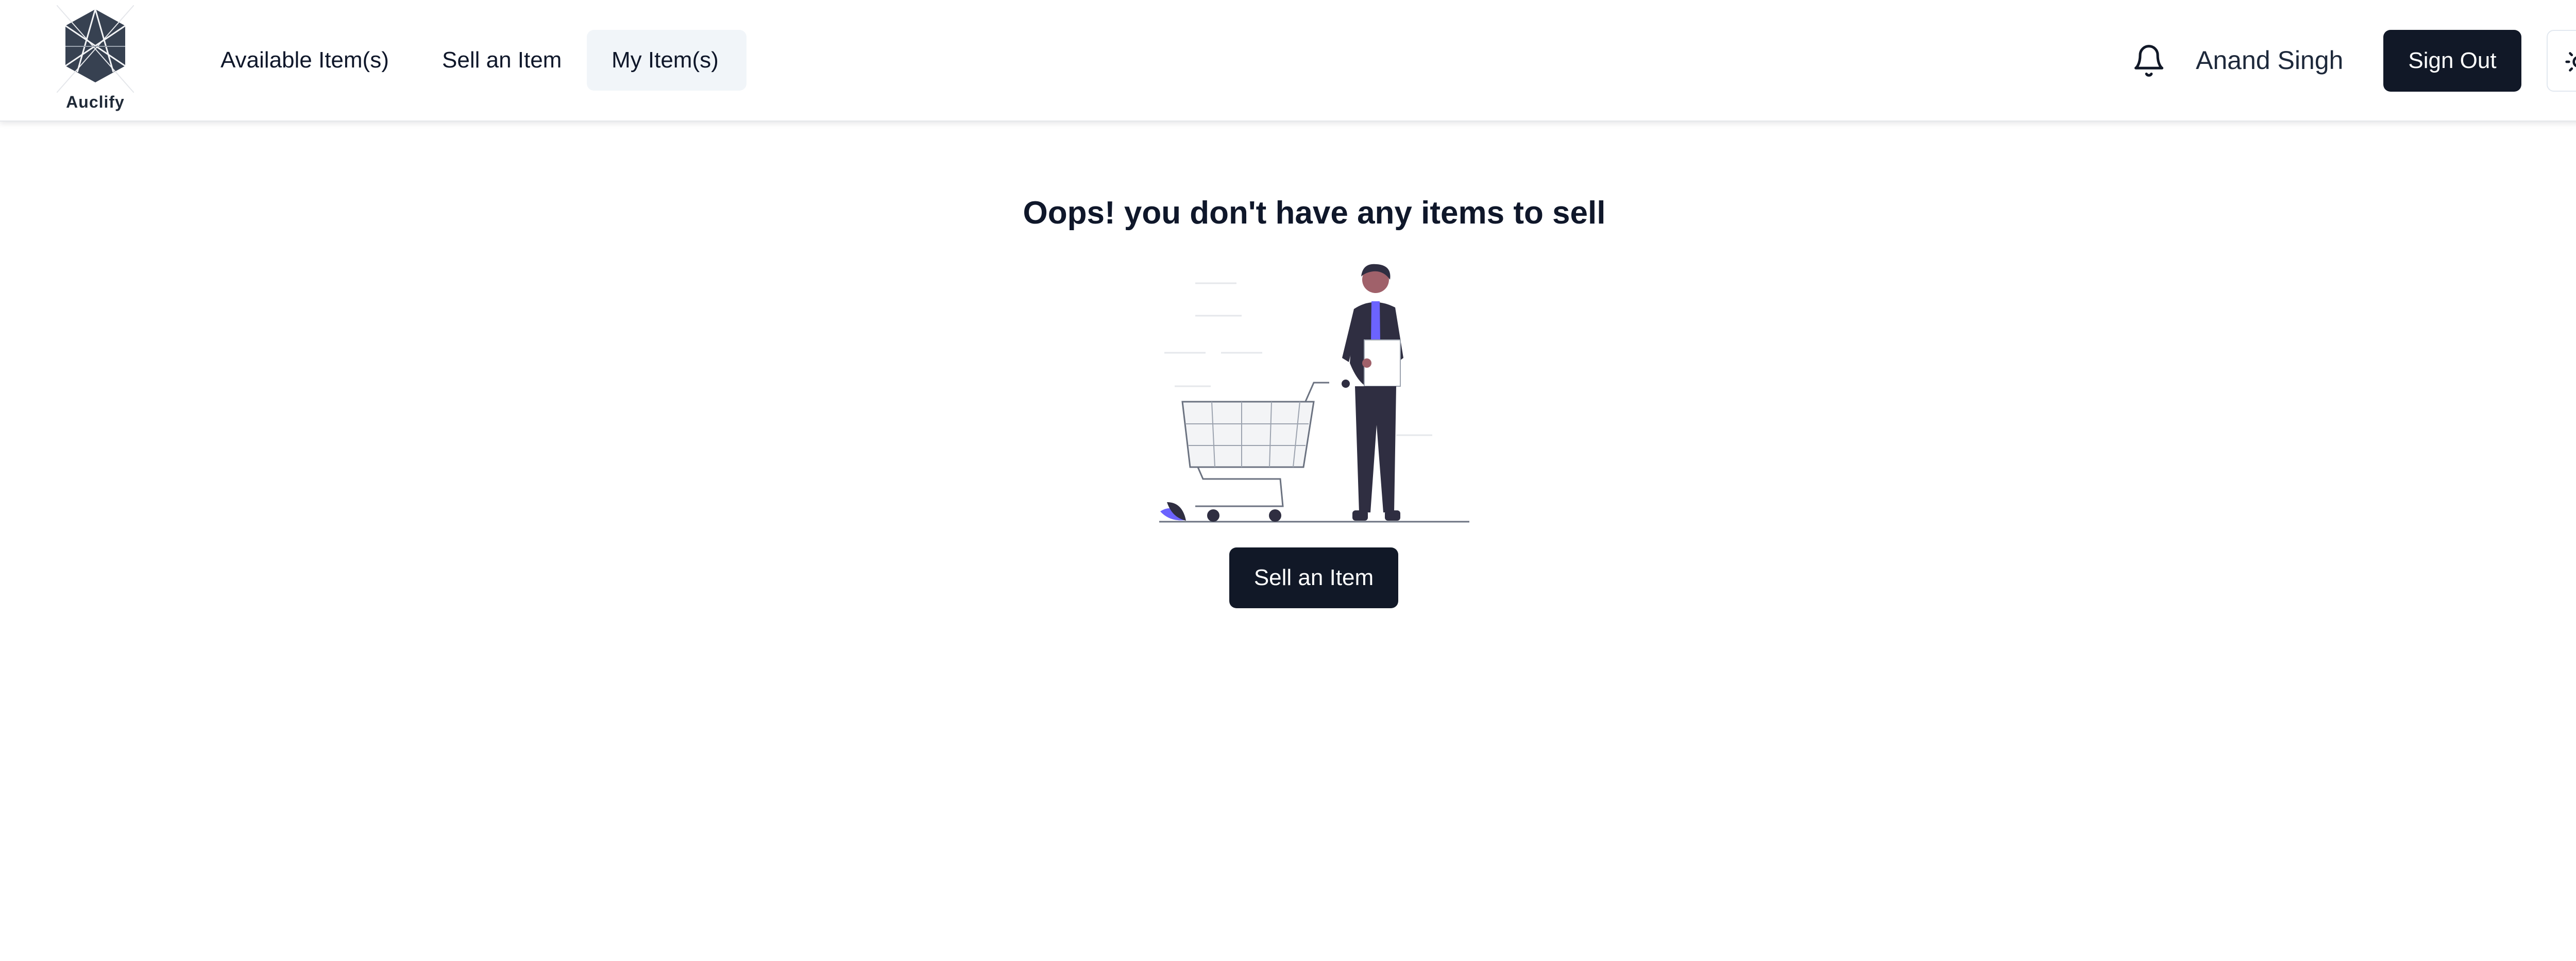 The width and height of the screenshot is (2576, 961). Describe the element at coordinates (95, 49) in the screenshot. I see `logo-hexagon-icon` at that location.